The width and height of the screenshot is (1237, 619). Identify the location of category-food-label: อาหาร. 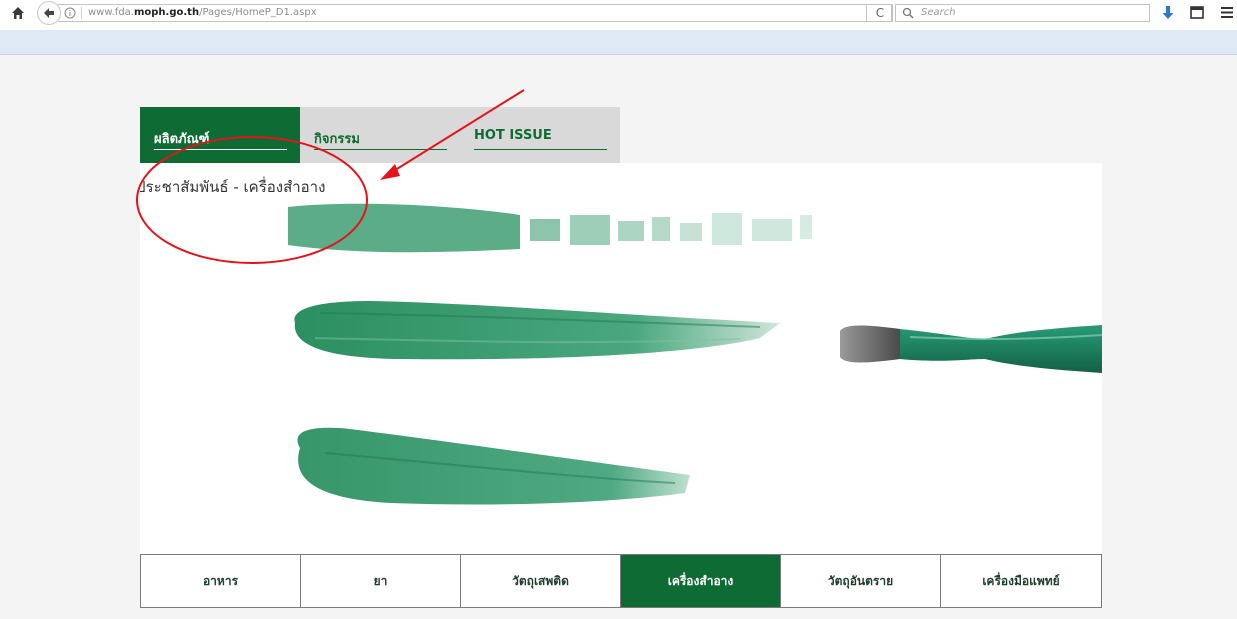
(220, 581).